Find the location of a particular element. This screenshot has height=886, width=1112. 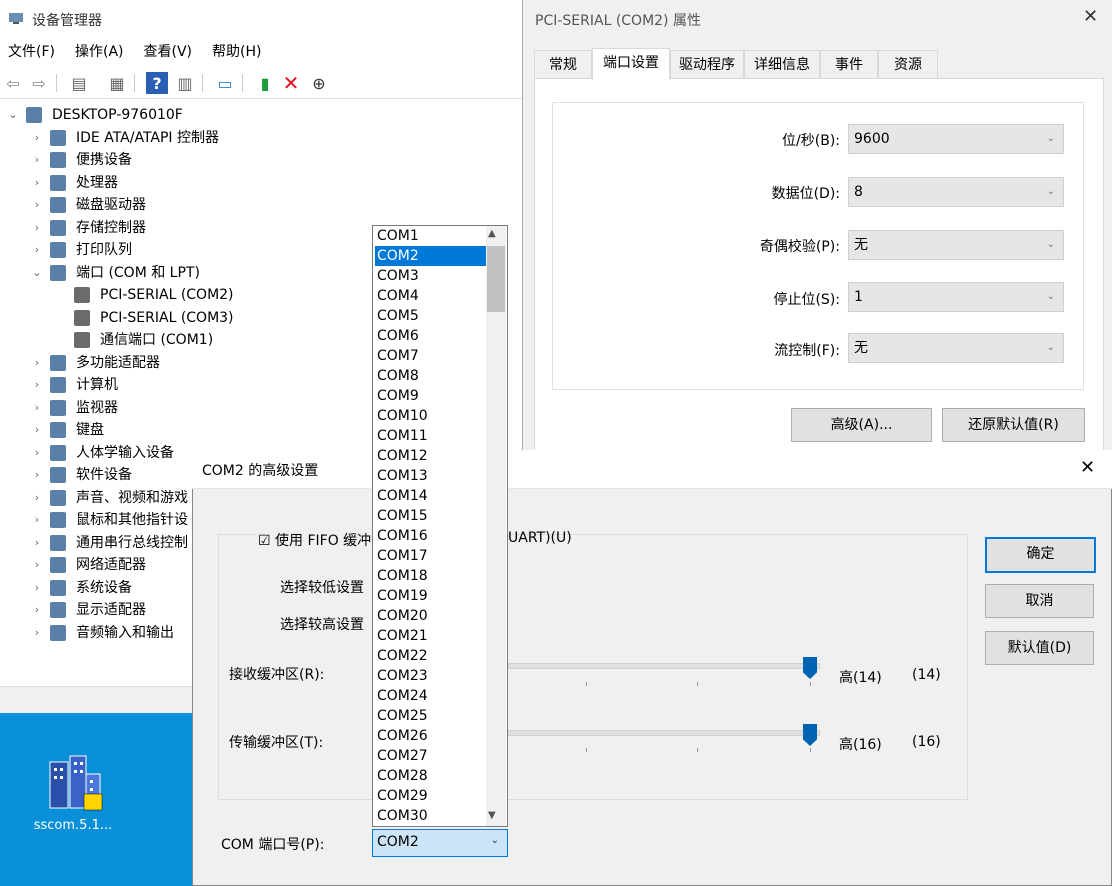

scroll-up-arrow-icon: ▲ is located at coordinates (492, 233).